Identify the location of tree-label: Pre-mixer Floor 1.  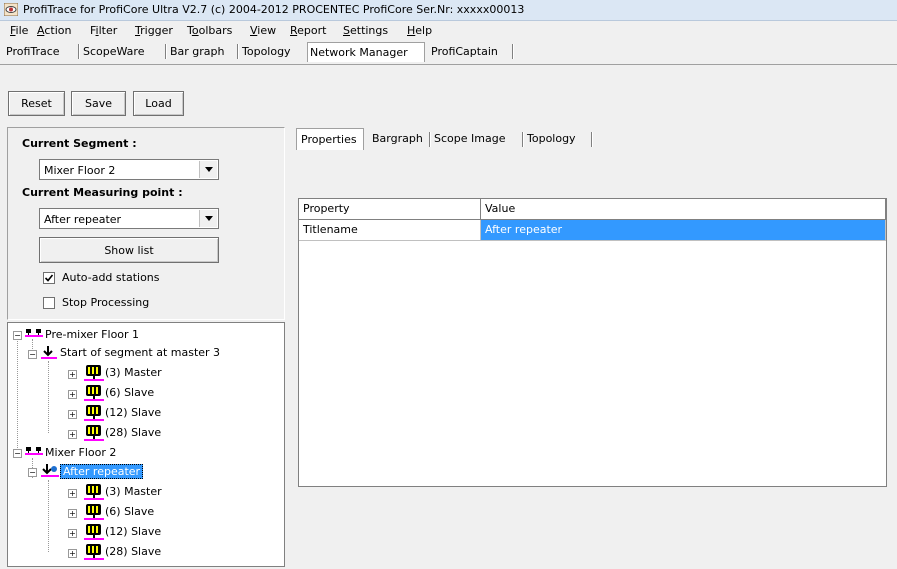
(92, 334).